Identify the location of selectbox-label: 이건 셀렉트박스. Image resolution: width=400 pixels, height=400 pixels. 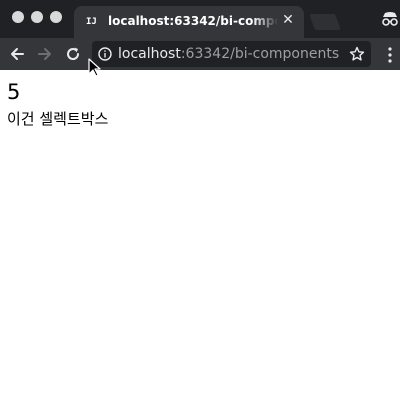
(58, 119).